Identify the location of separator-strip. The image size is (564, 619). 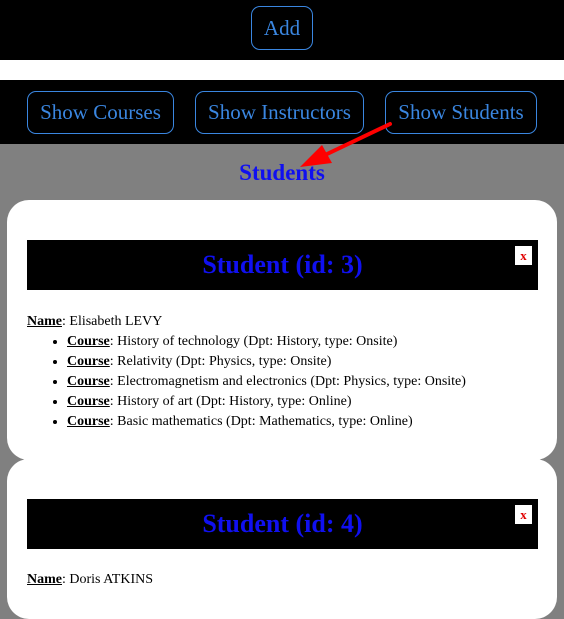
(282, 70).